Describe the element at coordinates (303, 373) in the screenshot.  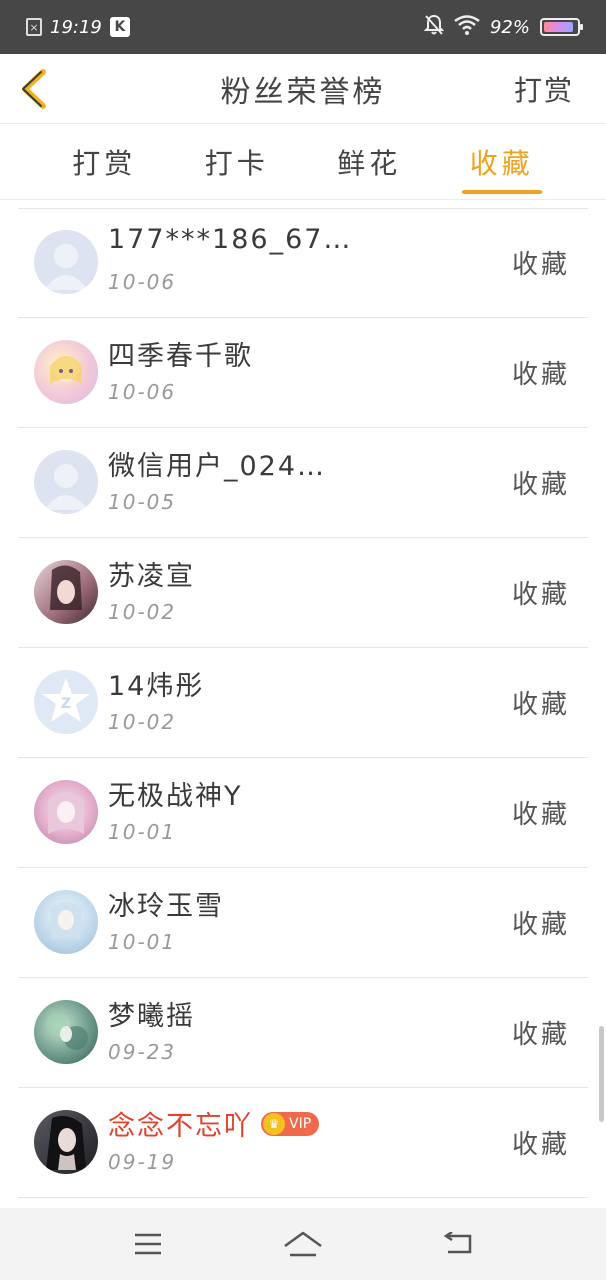
I see `list-item: 四季春千歌 10-06 收藏` at that location.